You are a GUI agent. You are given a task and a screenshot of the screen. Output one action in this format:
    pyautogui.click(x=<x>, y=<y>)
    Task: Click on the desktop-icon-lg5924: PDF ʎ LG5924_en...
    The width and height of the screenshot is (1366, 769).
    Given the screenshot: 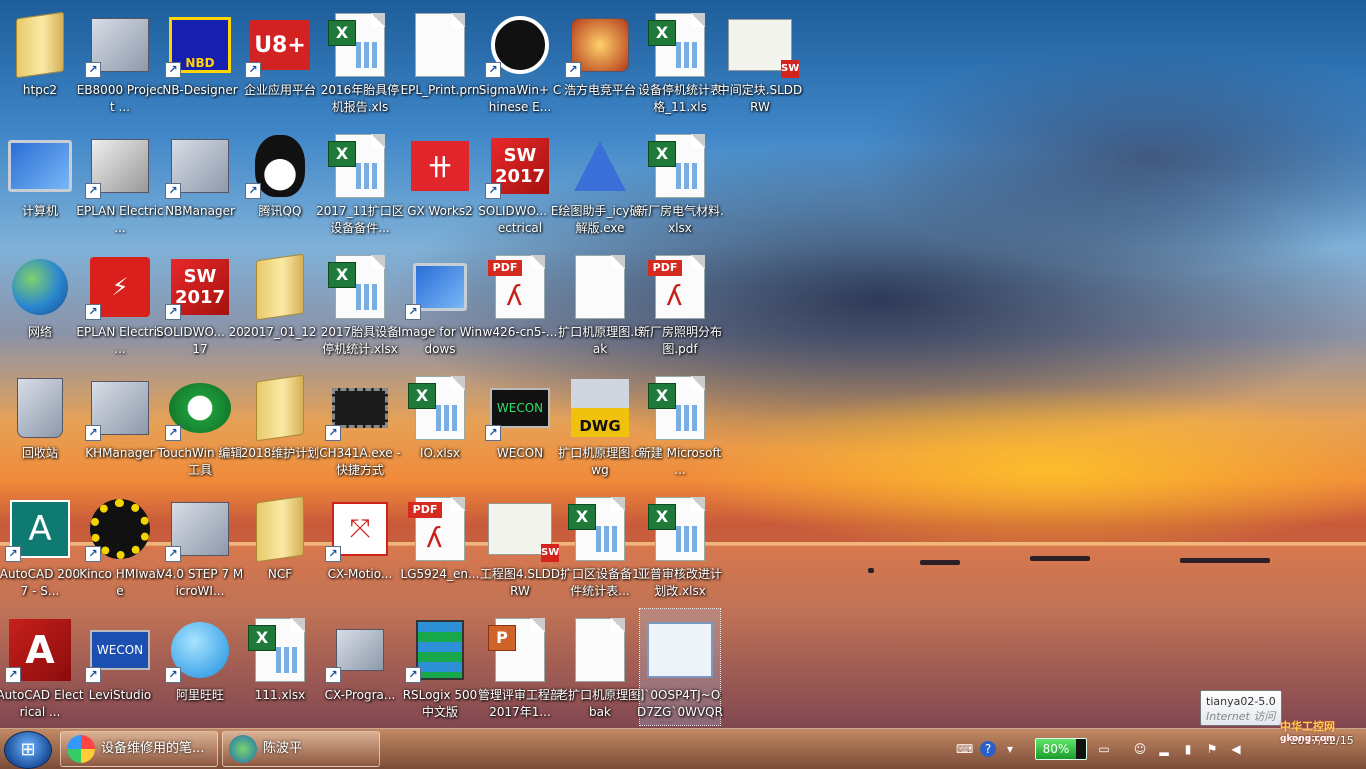 What is the action you would take?
    pyautogui.click(x=440, y=546)
    